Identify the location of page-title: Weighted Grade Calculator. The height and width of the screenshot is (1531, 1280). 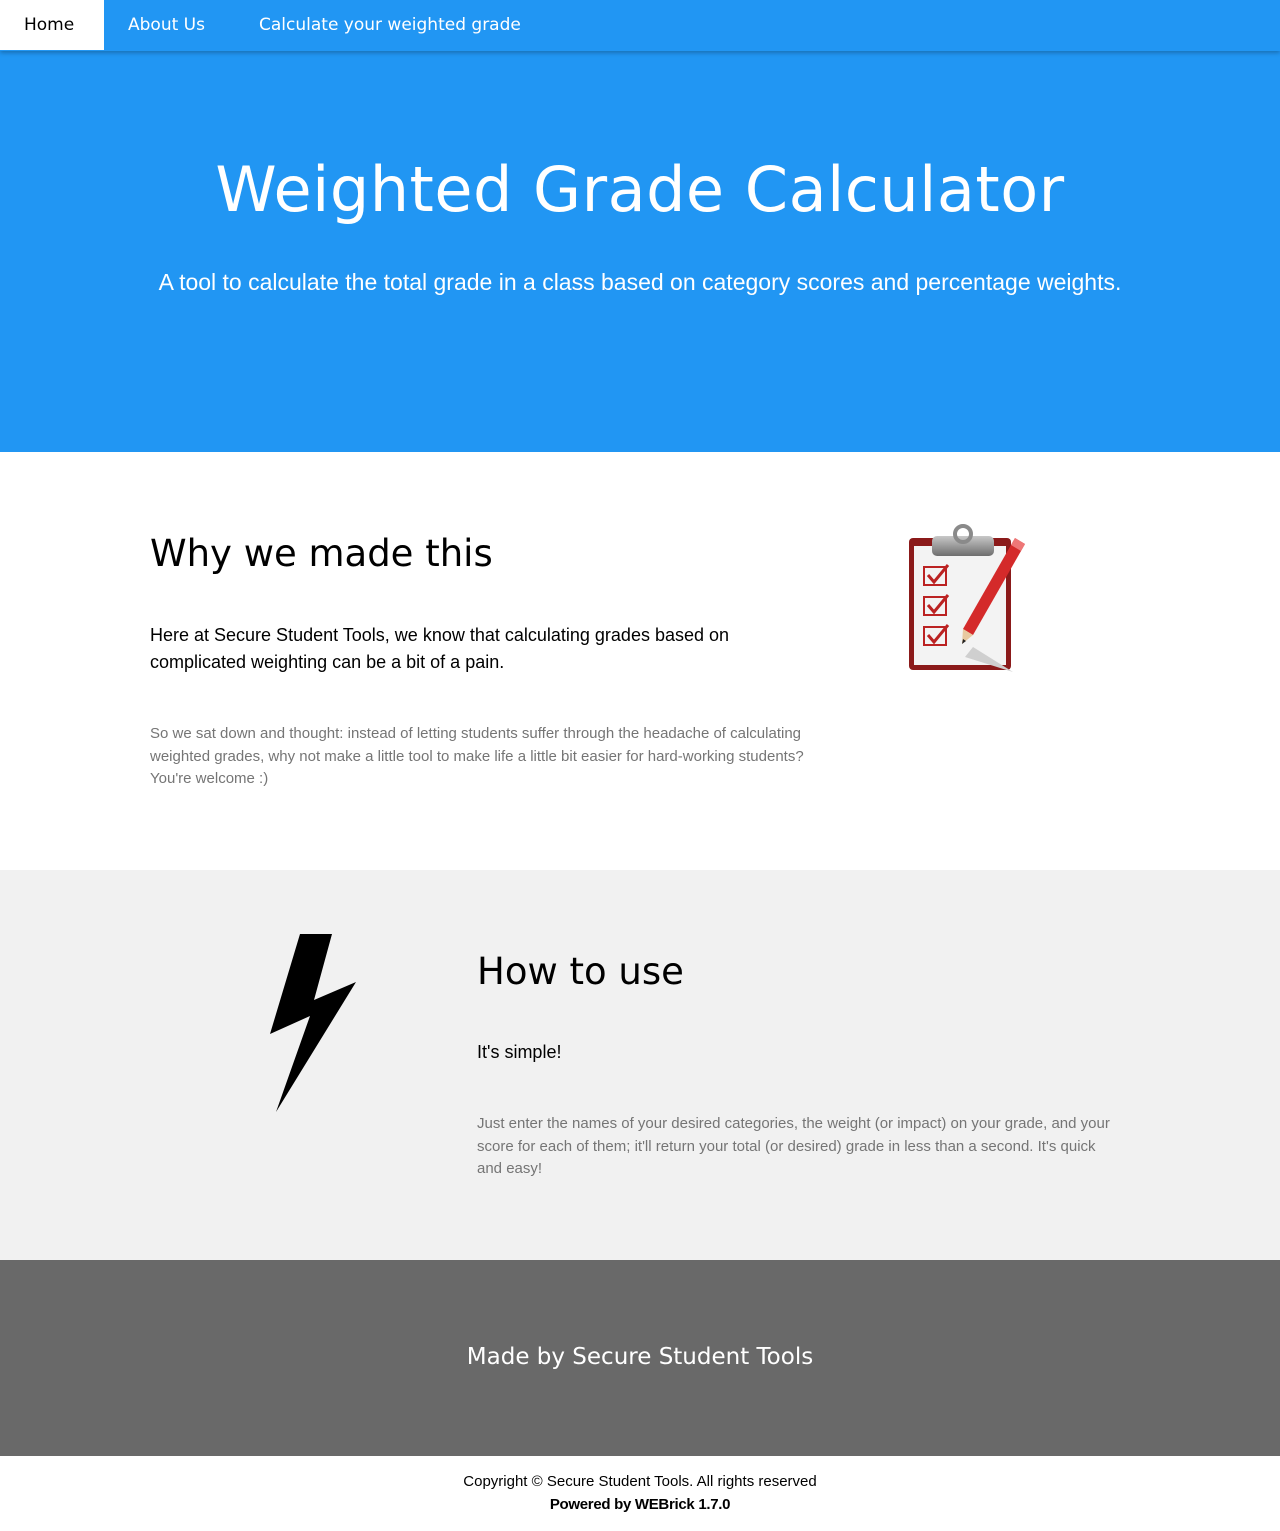
(640, 189).